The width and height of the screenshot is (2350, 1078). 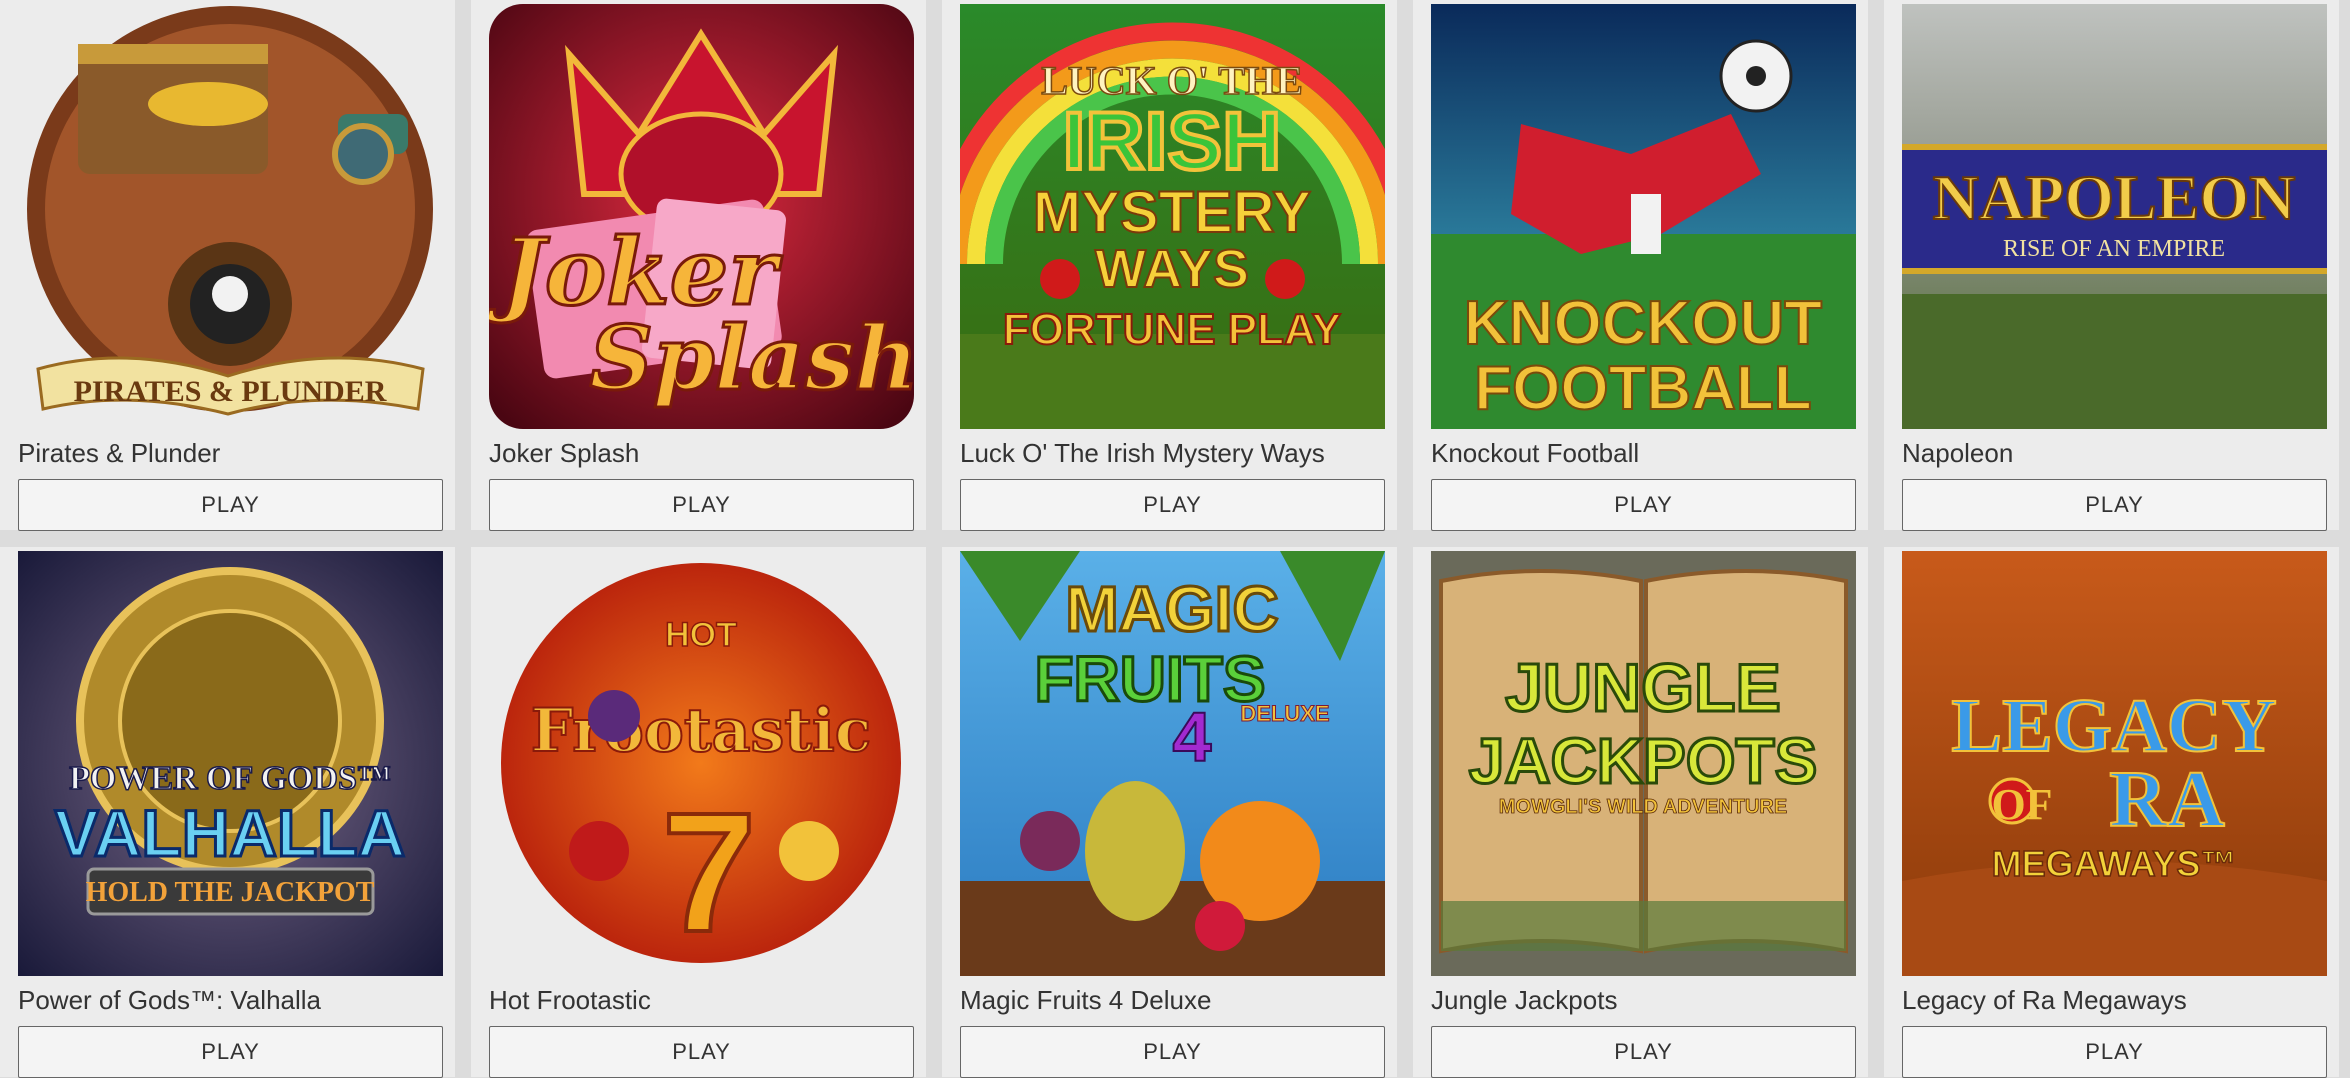 I want to click on magic-fruits-artwork: MAGIC FRUITS 4 DELUXE, so click(x=1172, y=763).